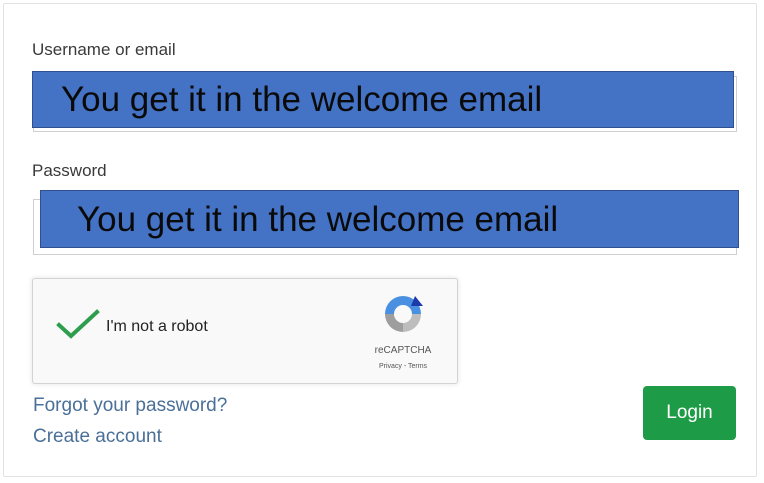 The width and height of the screenshot is (764, 483). Describe the element at coordinates (318, 219) in the screenshot. I see `password-annotation-text: You get it in the welcome email` at that location.